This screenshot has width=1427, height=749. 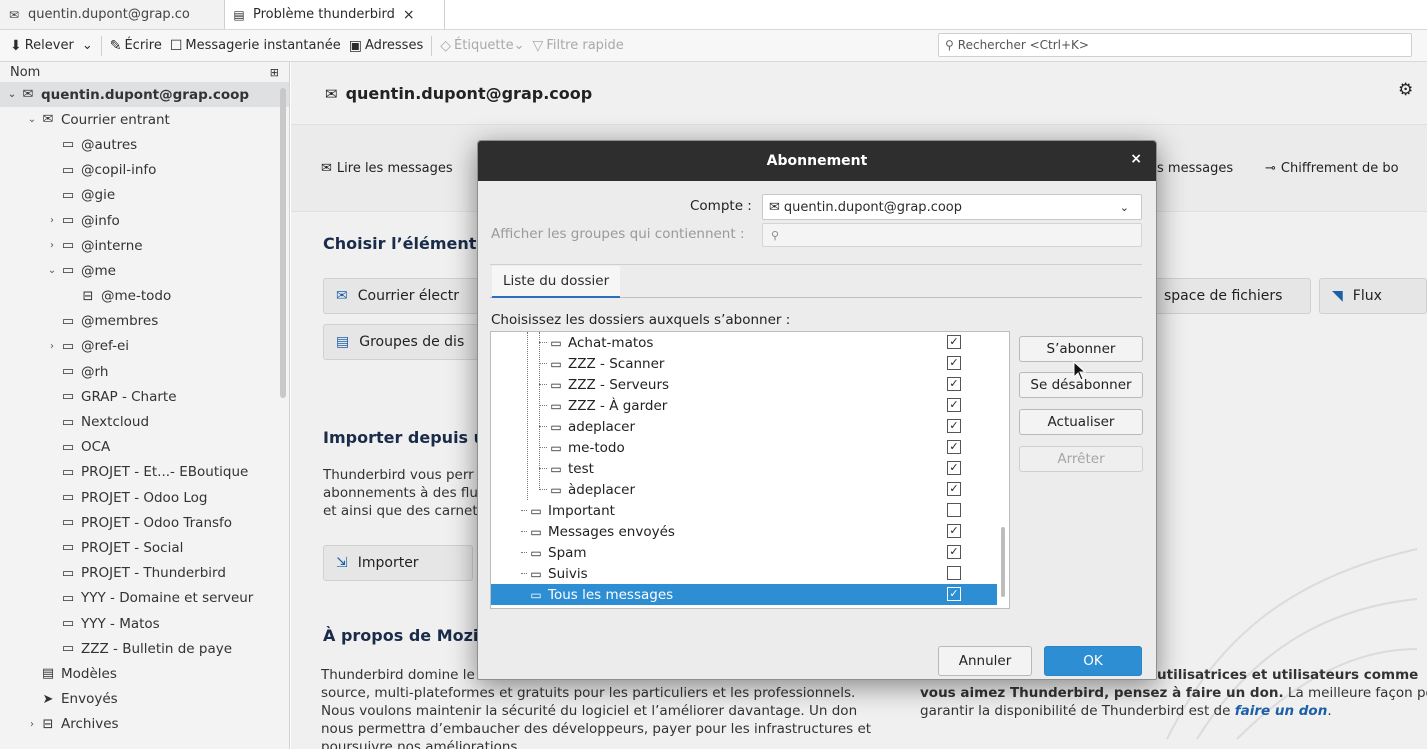 I want to click on folder-item: ▭ YYY - Matos, so click(x=144, y=623).